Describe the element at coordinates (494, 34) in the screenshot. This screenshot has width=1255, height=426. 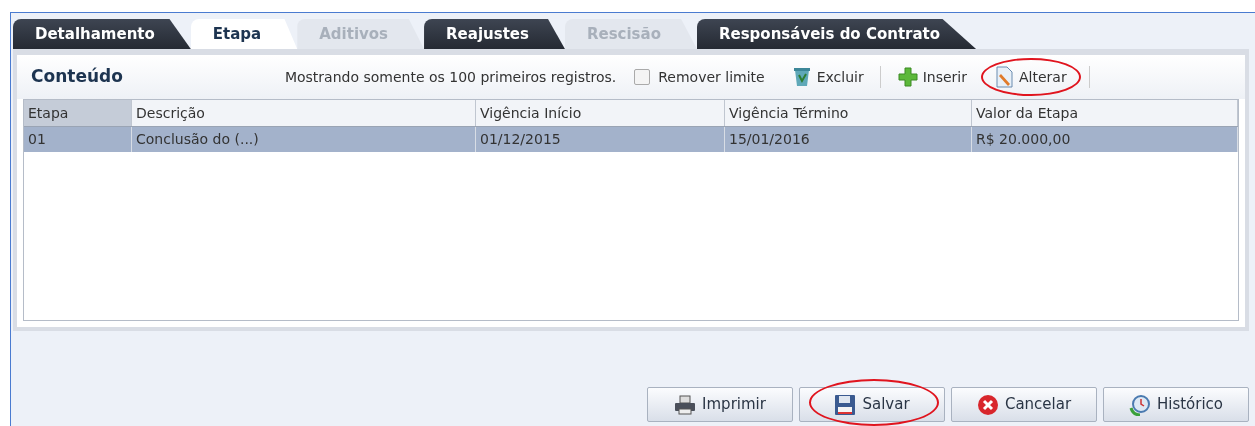
I see `tab: Reajustes` at that location.